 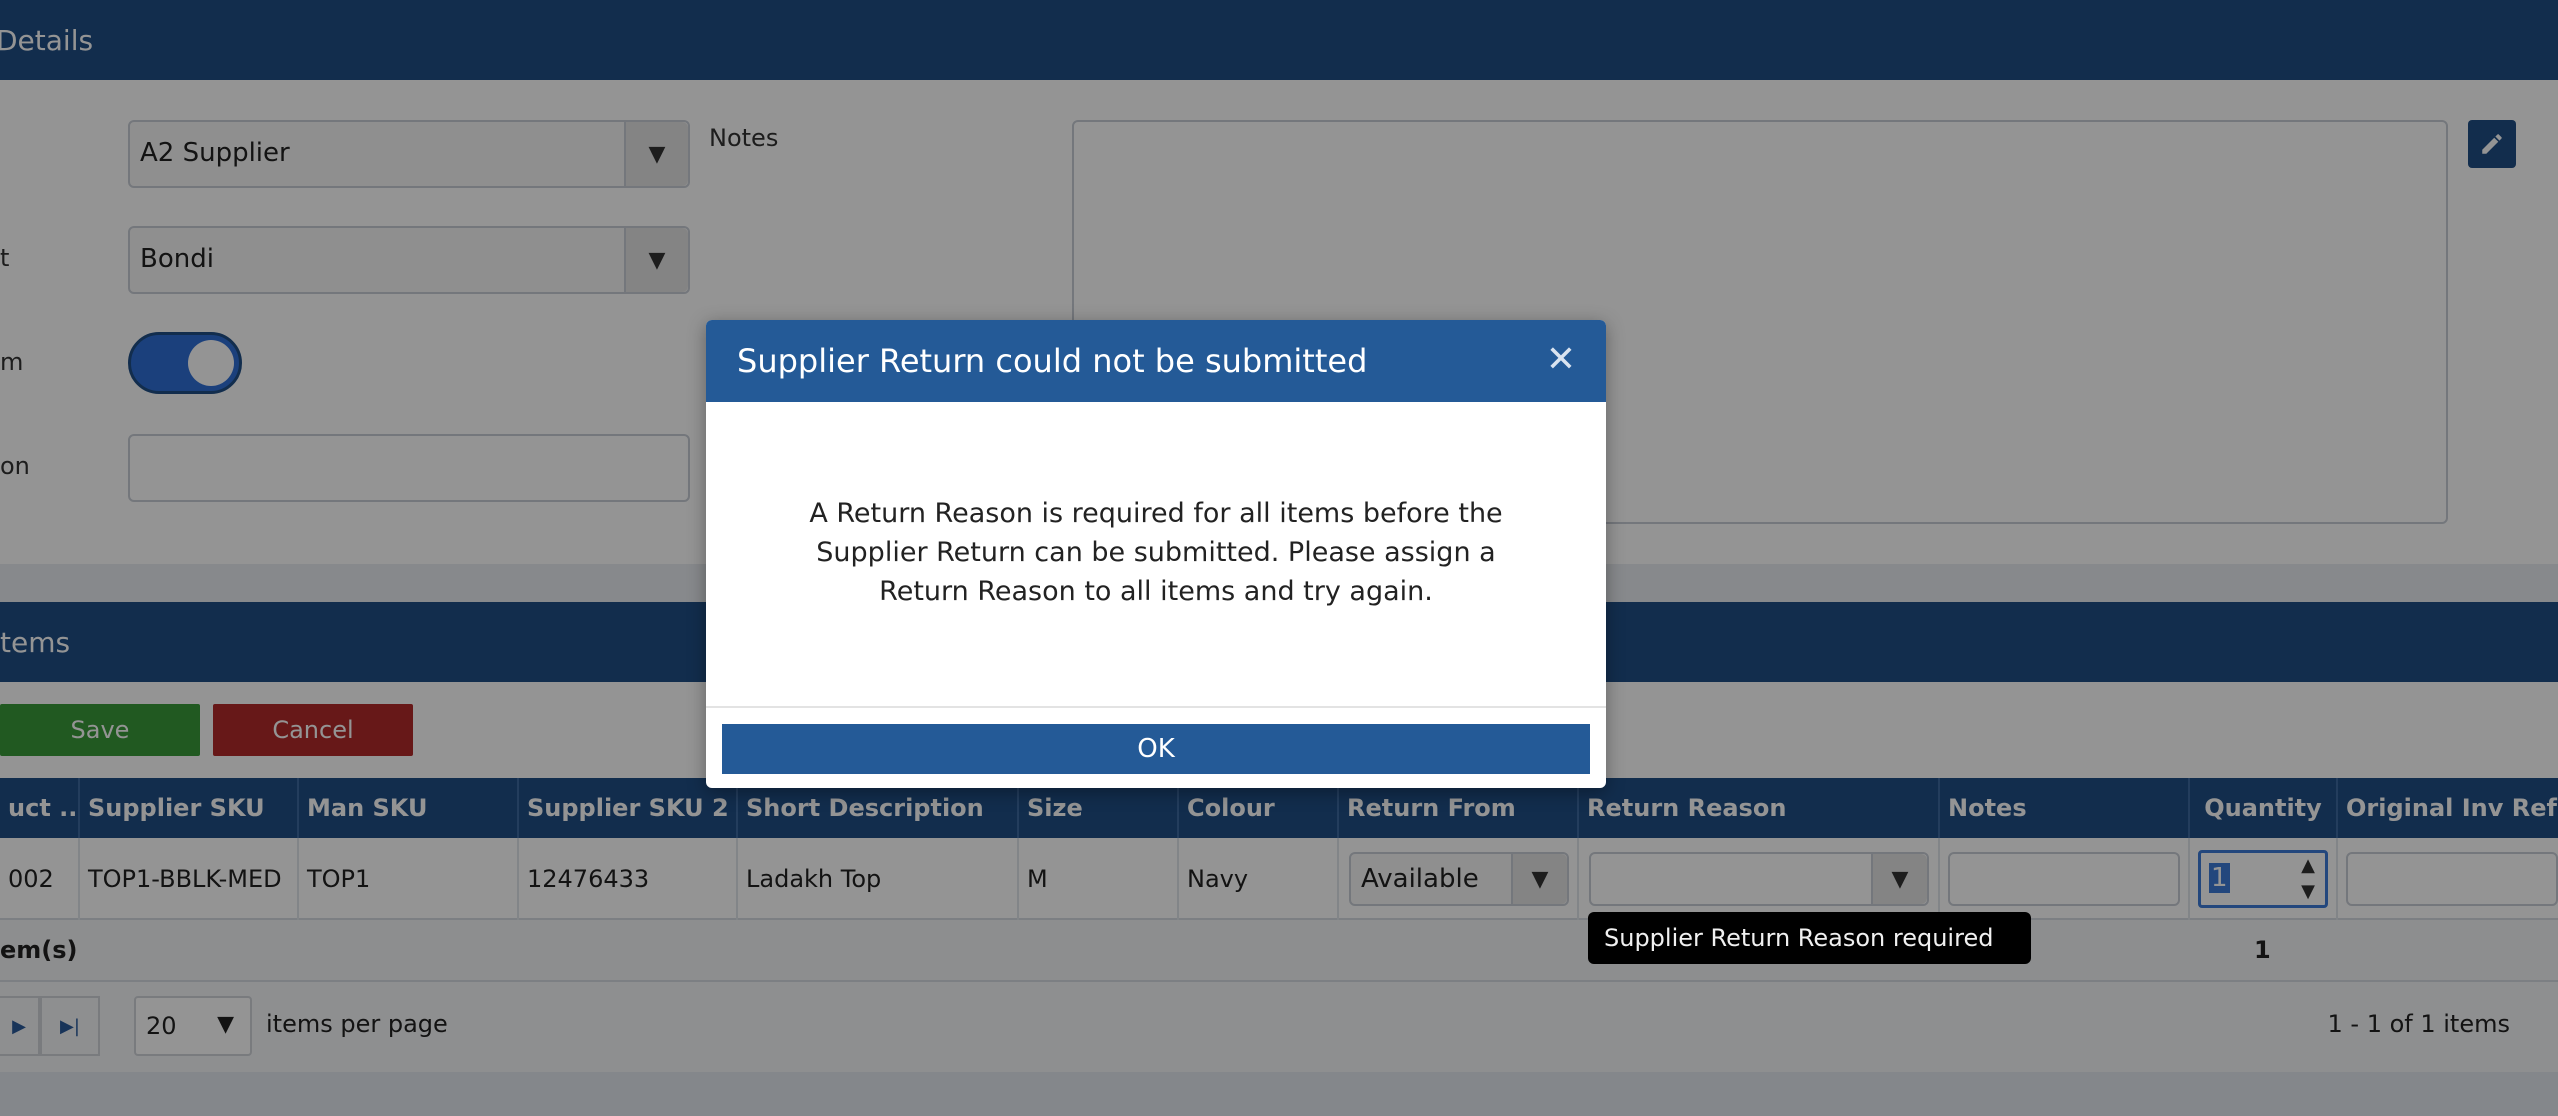 I want to click on validation-tooltip: Supplier Return Reason required, so click(x=1809, y=938).